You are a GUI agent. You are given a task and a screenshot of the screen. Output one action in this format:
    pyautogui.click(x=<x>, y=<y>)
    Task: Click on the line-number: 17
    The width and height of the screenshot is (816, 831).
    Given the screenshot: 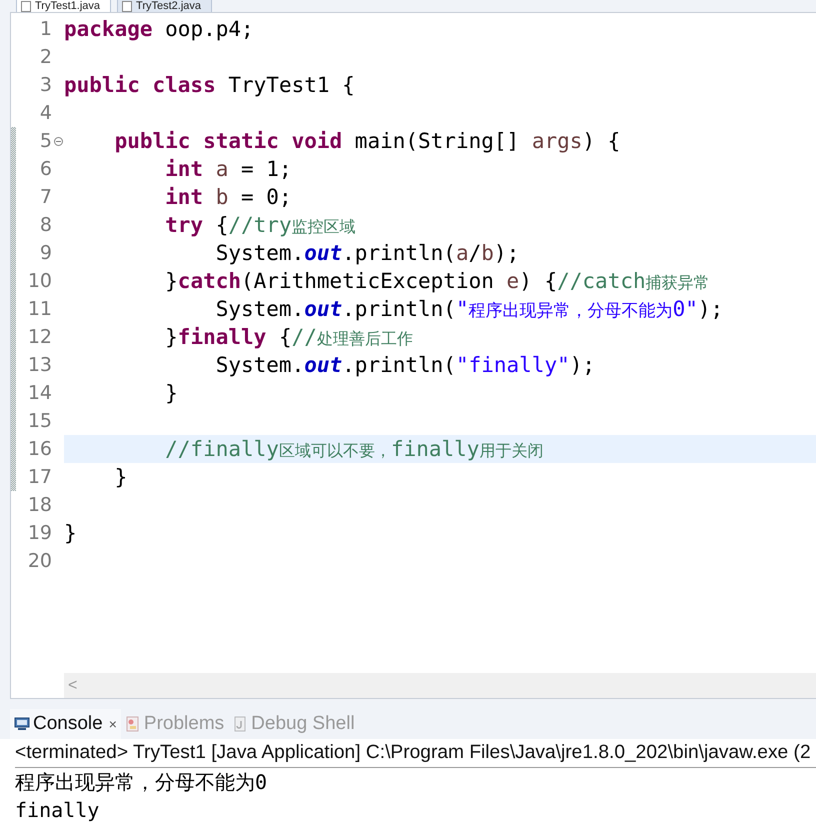 What is the action you would take?
    pyautogui.click(x=39, y=477)
    